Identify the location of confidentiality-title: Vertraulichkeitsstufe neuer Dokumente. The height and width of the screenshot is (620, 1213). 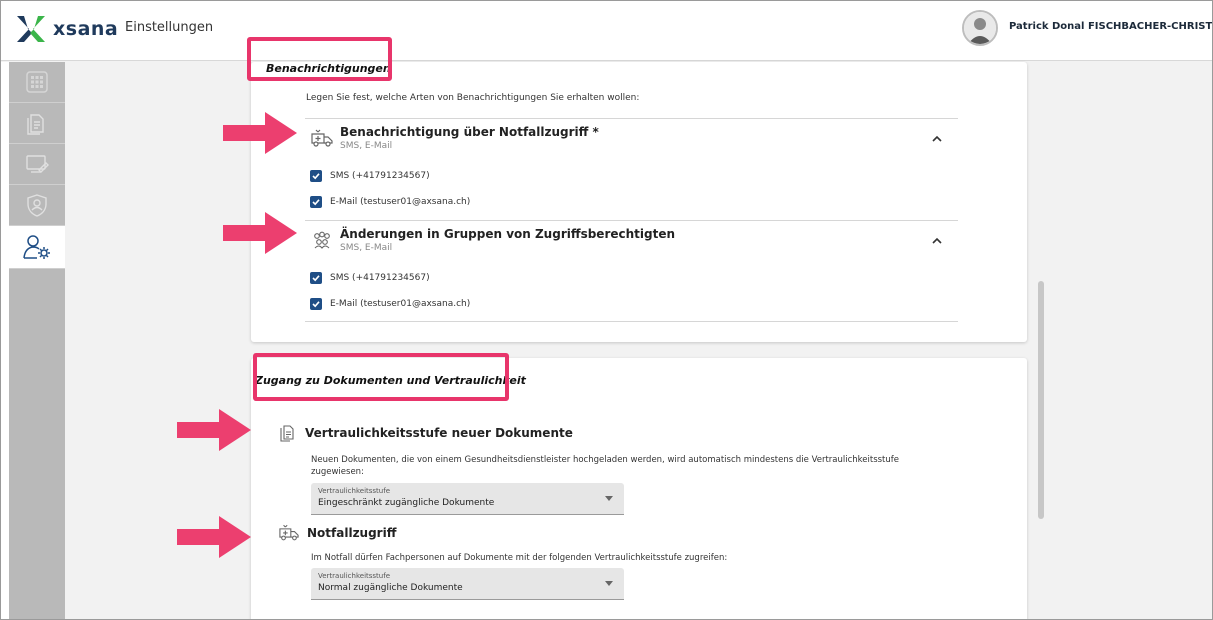
(439, 433).